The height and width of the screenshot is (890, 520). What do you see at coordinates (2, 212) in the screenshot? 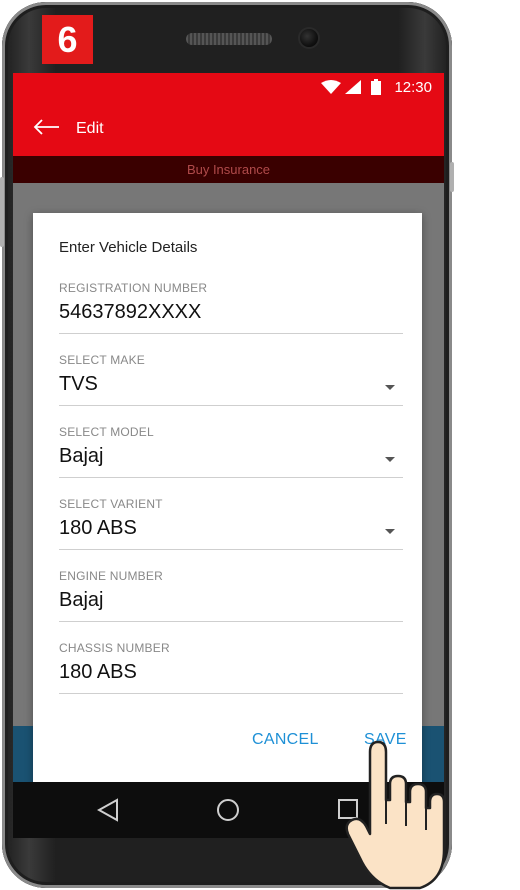
I see `volume-button` at bounding box center [2, 212].